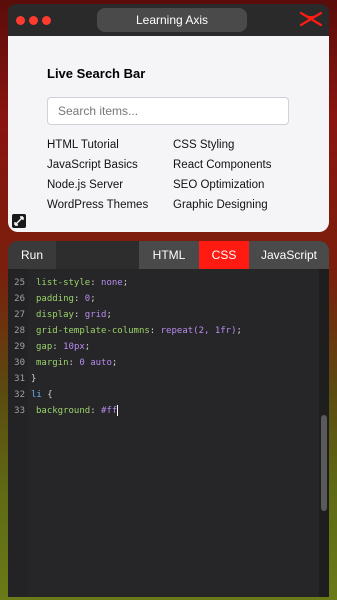 The image size is (337, 600). Describe the element at coordinates (324, 463) in the screenshot. I see `scrollbar-thumb` at that location.